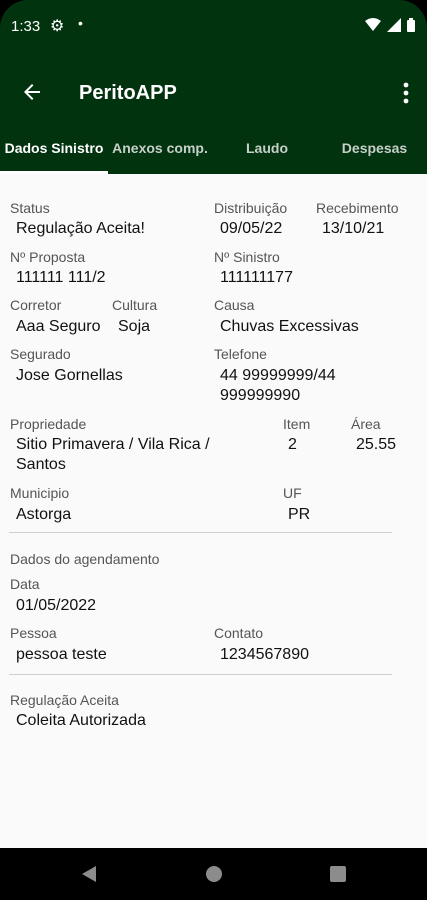  Describe the element at coordinates (239, 633) in the screenshot. I see `contato-label: Contato` at that location.